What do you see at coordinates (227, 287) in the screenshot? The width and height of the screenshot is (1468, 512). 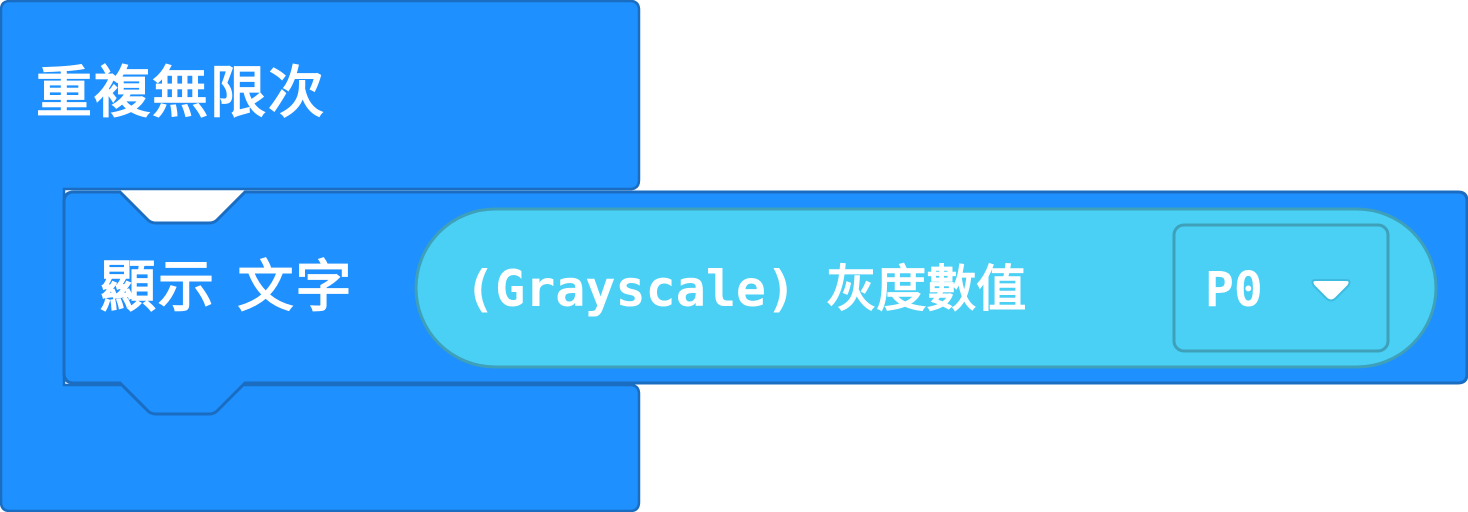 I see `show-string-label: 顯示 文字` at bounding box center [227, 287].